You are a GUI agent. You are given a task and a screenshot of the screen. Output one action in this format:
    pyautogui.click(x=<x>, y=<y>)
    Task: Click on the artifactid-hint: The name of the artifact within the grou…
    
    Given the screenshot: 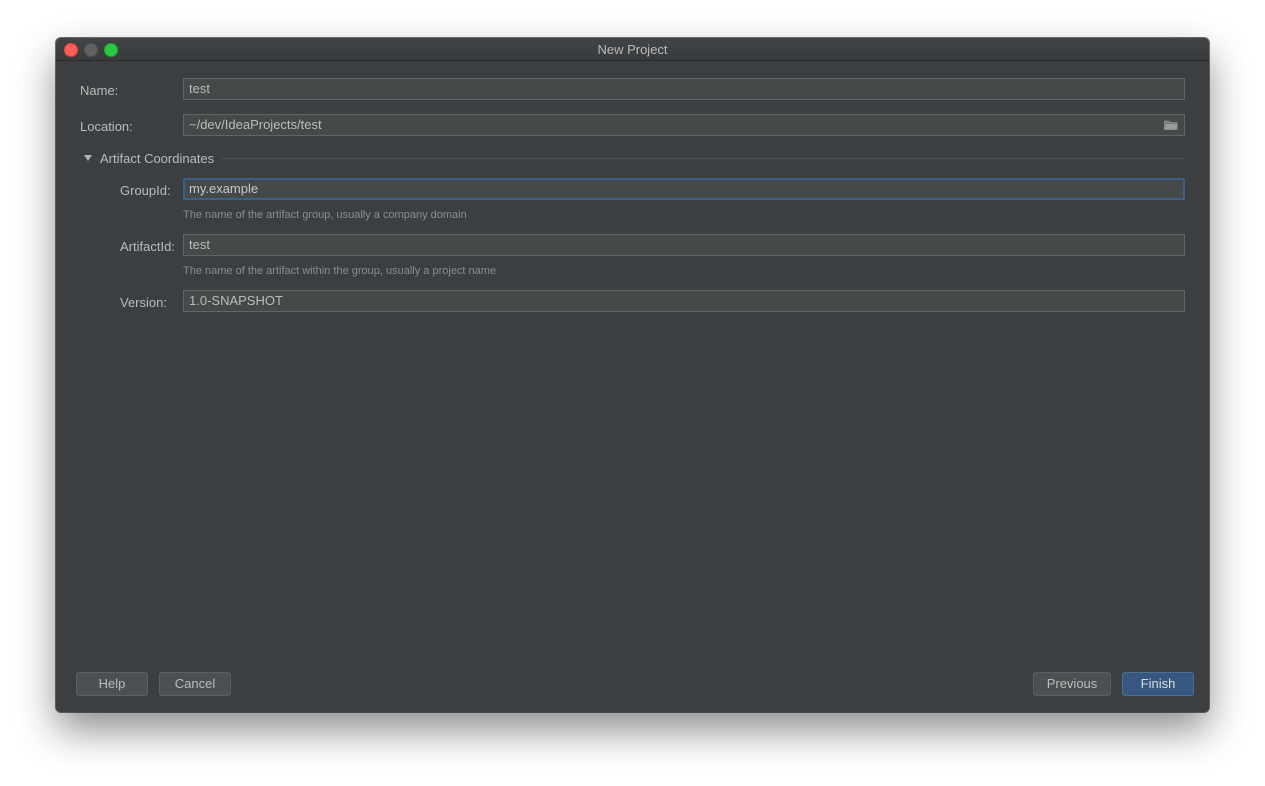 What is the action you would take?
    pyautogui.click(x=340, y=271)
    